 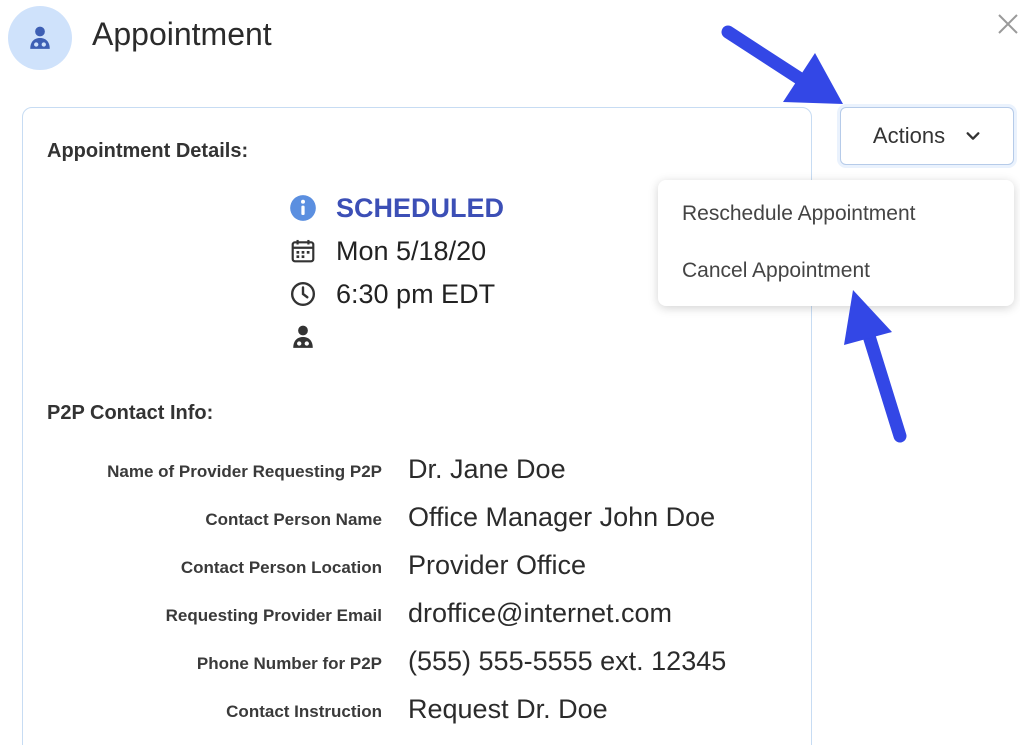 I want to click on appointment-date: Mon 5/18/20, so click(x=411, y=250).